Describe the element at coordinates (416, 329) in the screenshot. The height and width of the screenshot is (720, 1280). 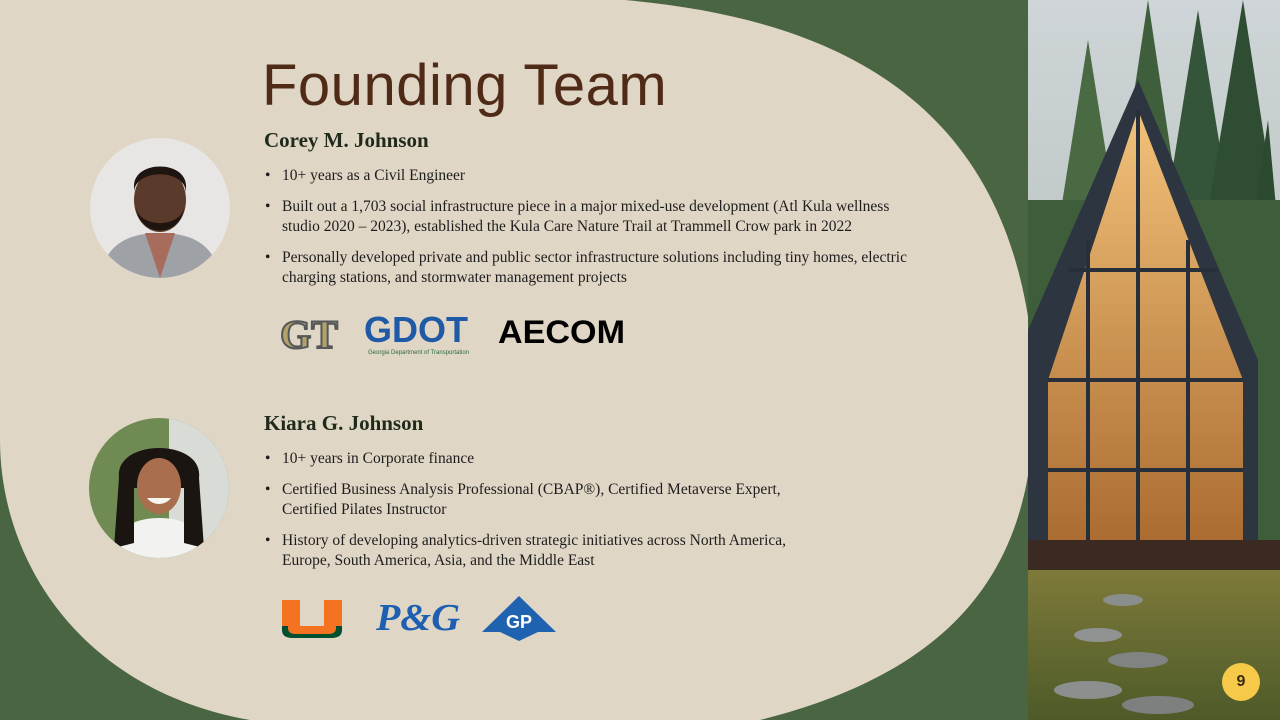
I see `gdot-logo-text: GDOT` at that location.